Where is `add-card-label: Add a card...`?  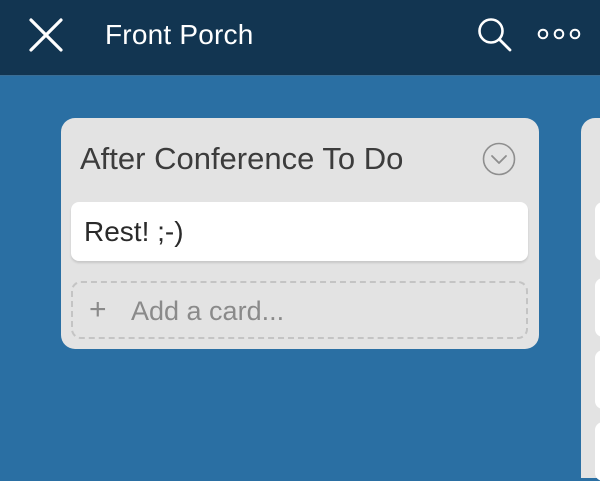
add-card-label: Add a card... is located at coordinates (208, 311).